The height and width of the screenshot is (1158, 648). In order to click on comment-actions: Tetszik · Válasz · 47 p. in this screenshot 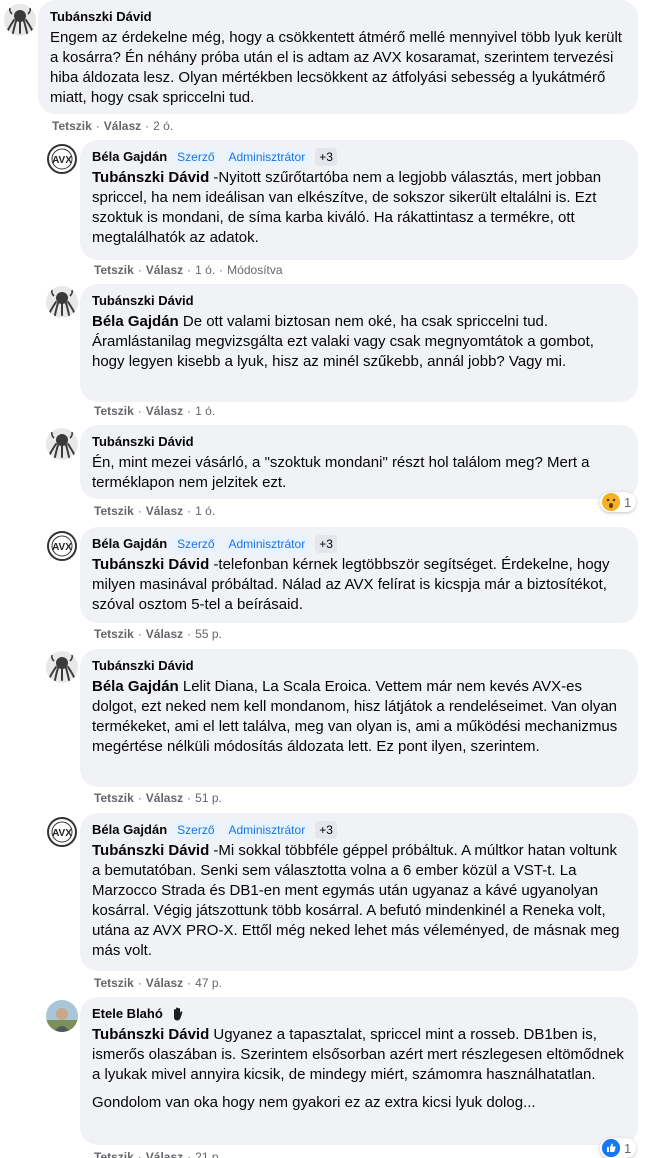, I will do `click(158, 983)`.